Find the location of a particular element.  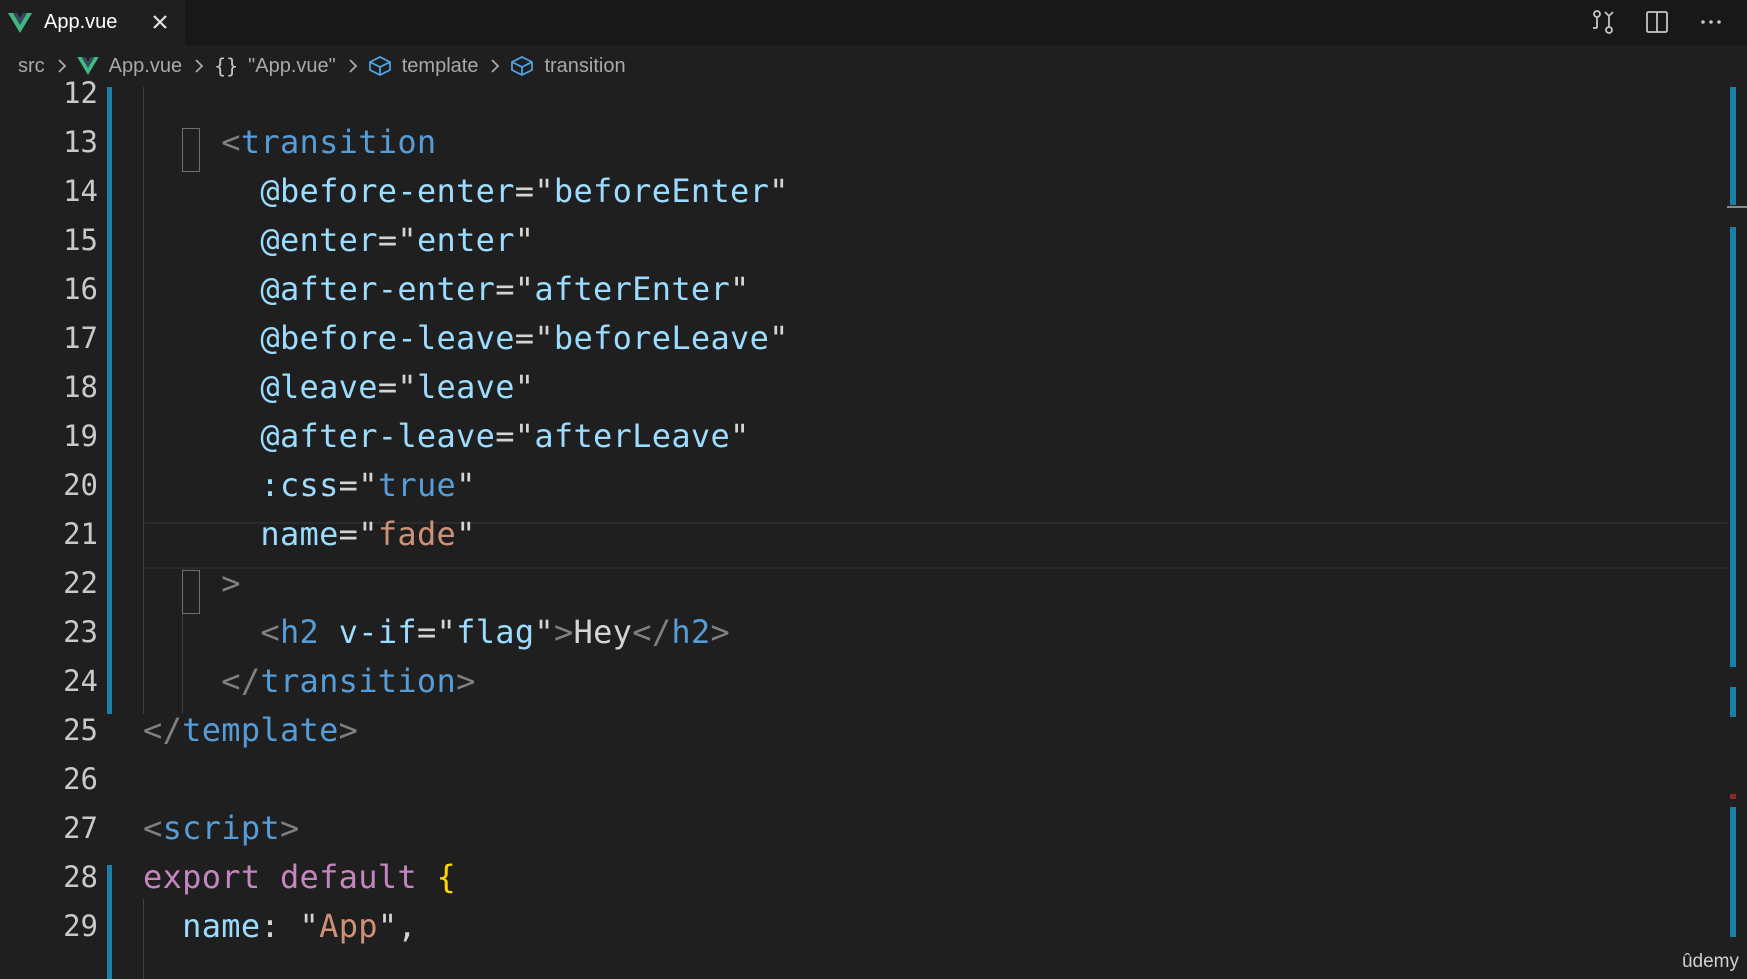

udemy-watermark: ûdemy is located at coordinates (1710, 961).